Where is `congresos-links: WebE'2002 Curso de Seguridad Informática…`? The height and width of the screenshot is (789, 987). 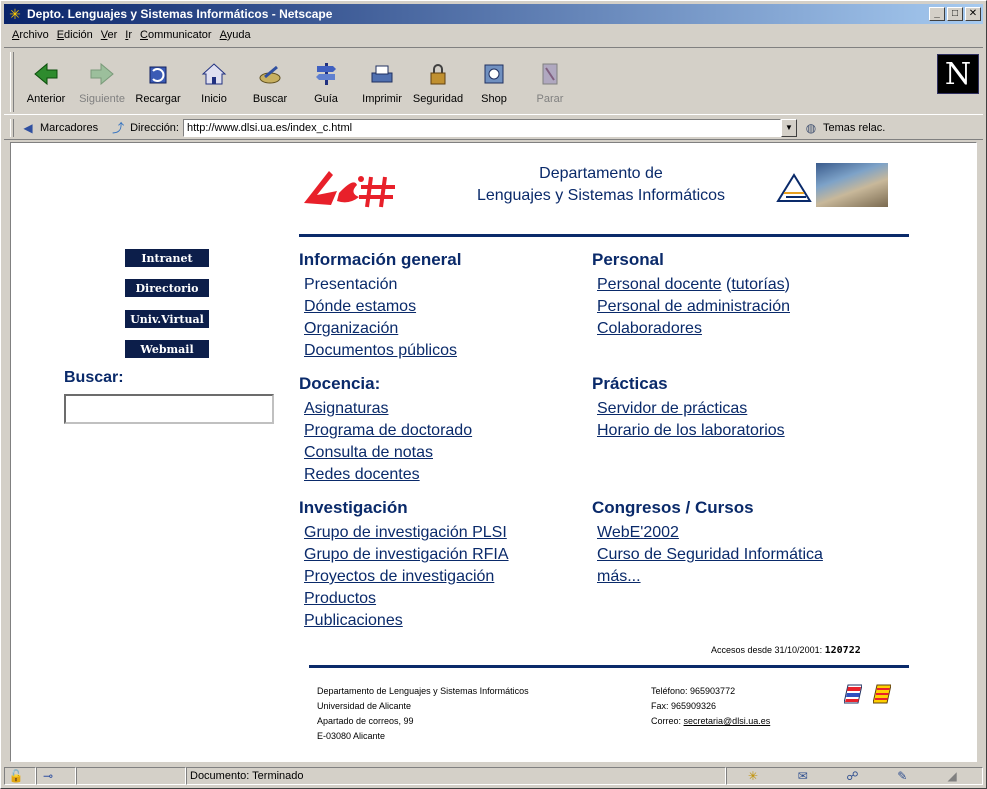
congresos-links: WebE'2002 Curso de Seguridad Informática… is located at coordinates (710, 555).